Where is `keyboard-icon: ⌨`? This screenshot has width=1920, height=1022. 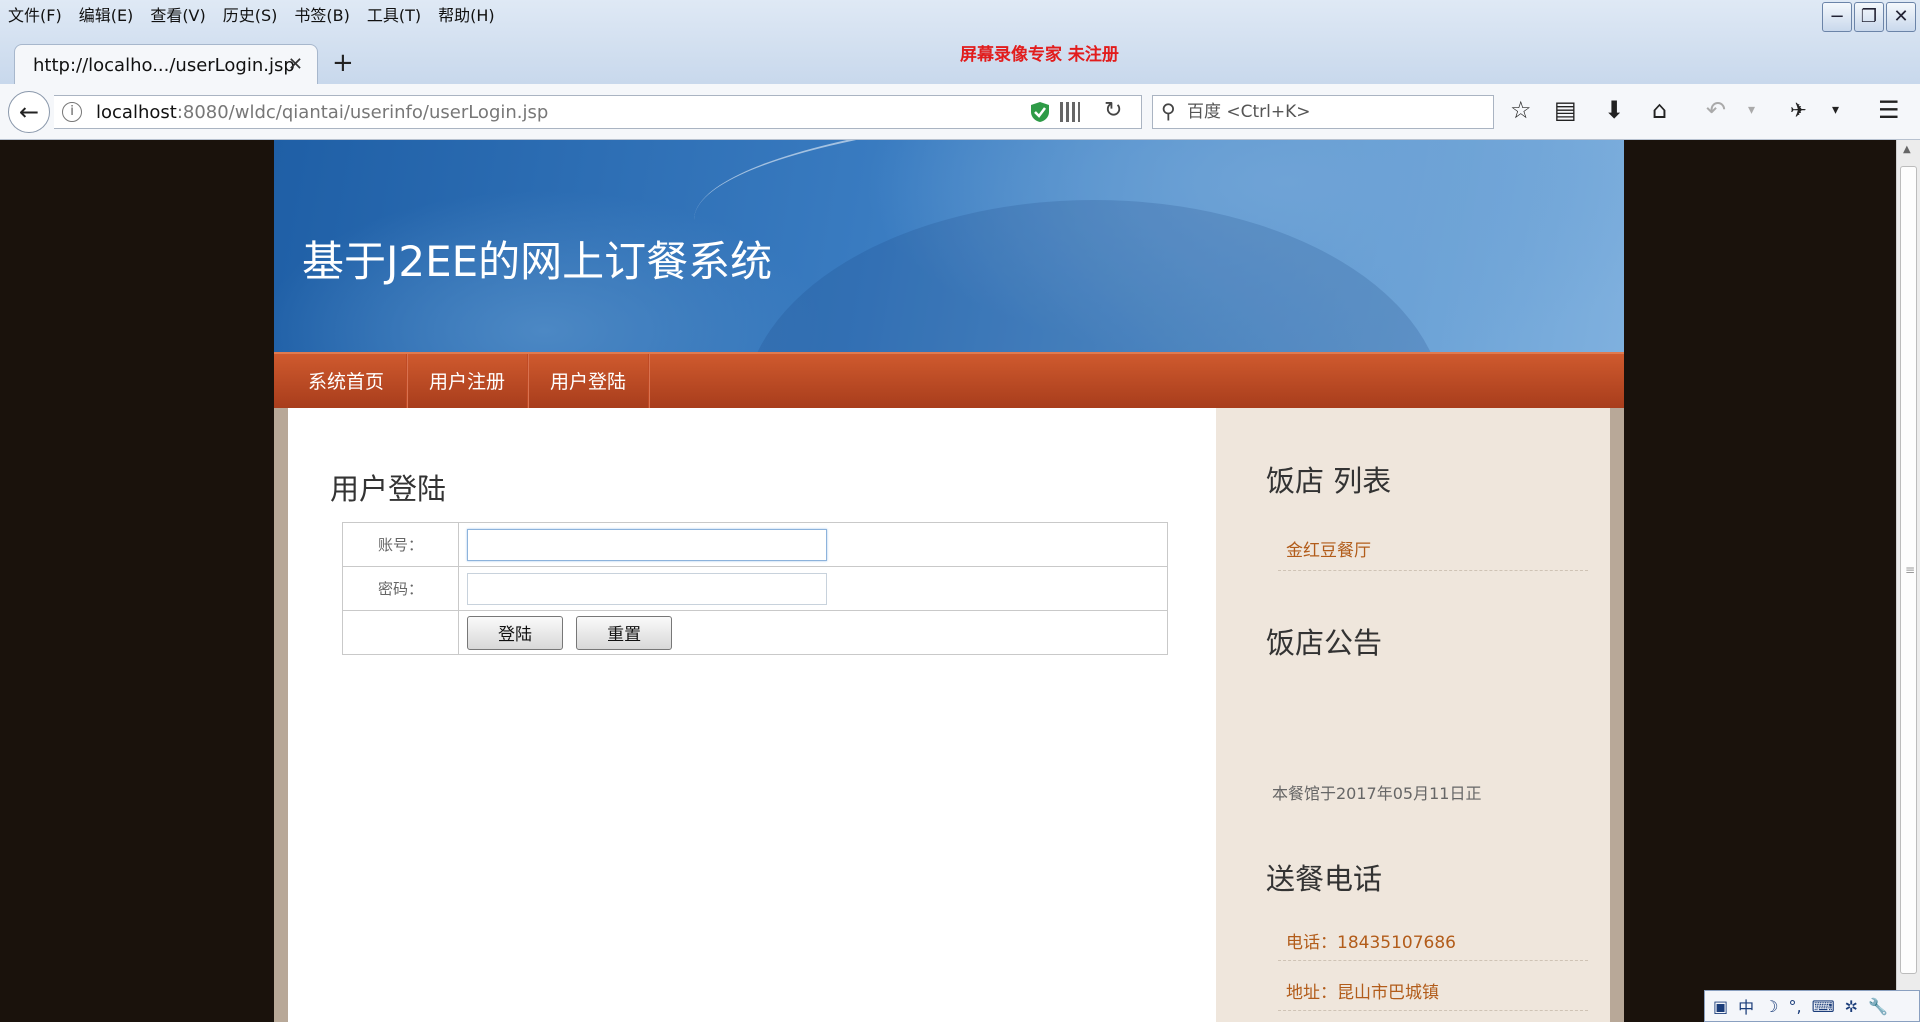
keyboard-icon: ⌨ is located at coordinates (1823, 1006).